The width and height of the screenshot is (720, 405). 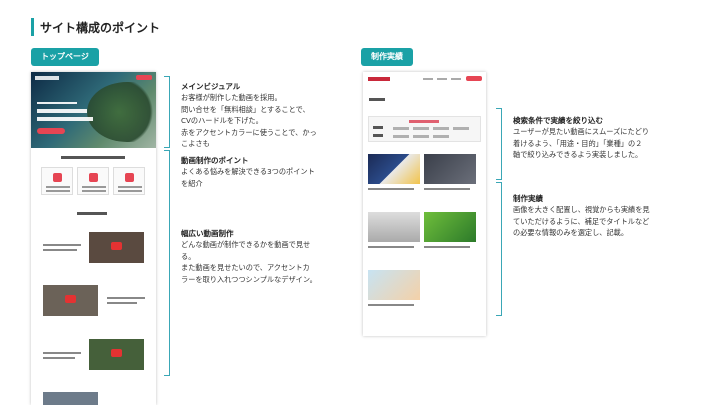 What do you see at coordinates (211, 86) in the screenshot?
I see `note-heading: メインビジュアル` at bounding box center [211, 86].